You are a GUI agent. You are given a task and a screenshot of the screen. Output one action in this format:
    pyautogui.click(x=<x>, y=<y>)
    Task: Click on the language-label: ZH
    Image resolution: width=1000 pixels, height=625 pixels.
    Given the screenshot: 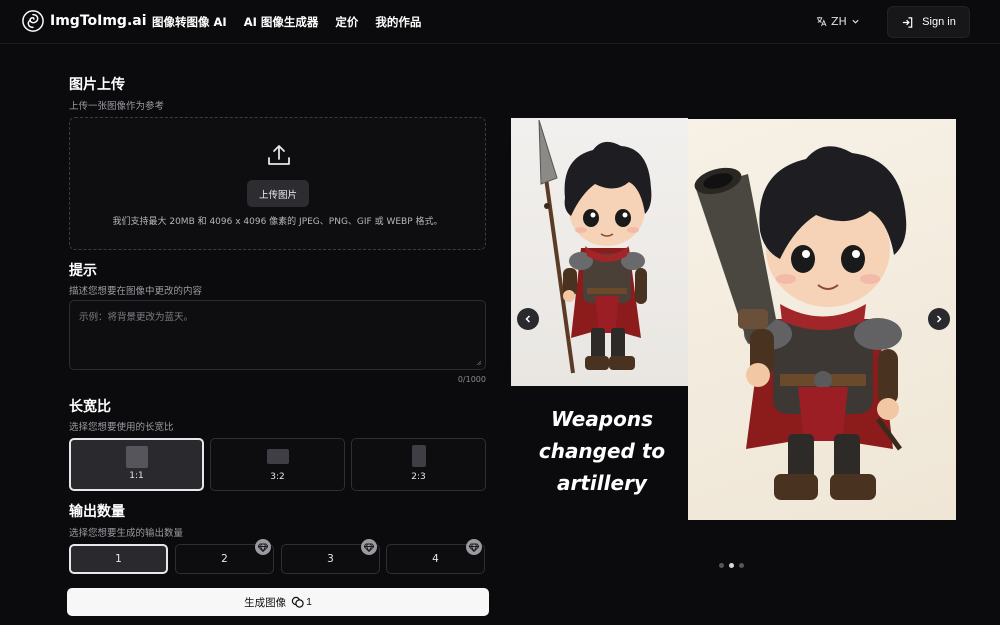 What is the action you would take?
    pyautogui.click(x=839, y=21)
    